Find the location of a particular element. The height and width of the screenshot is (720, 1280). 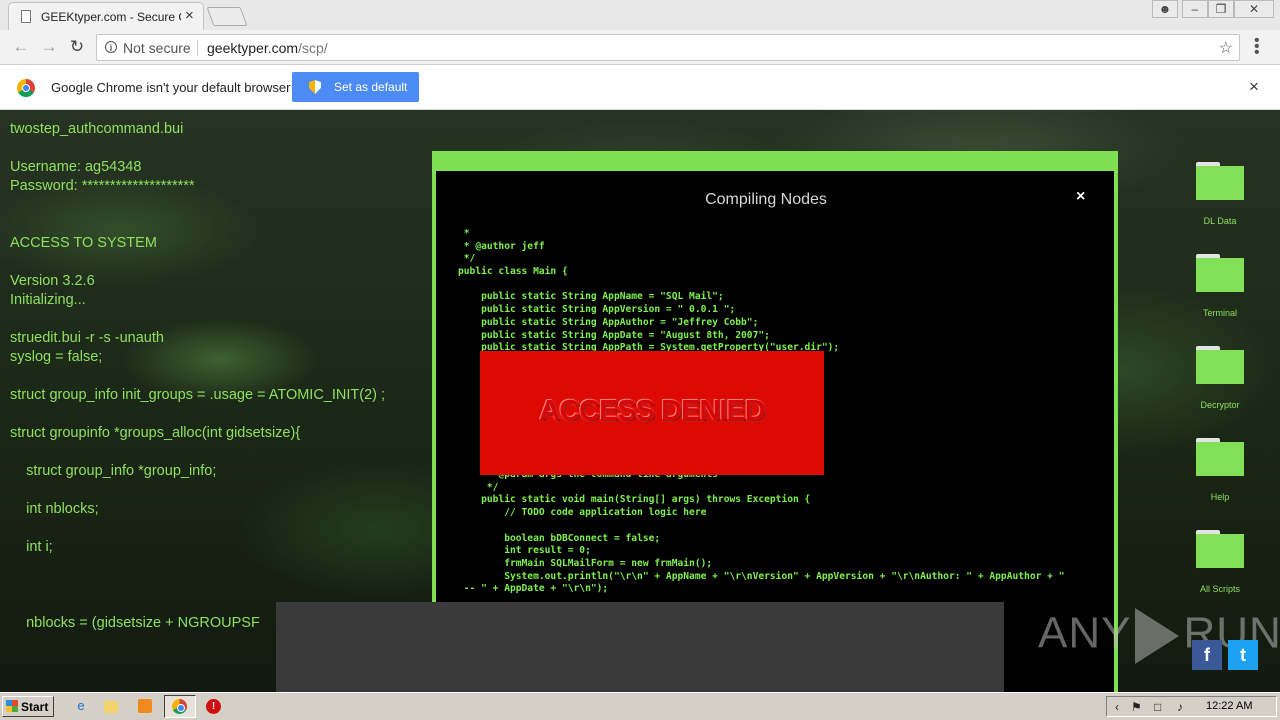

terminal-line: Password: ******************** is located at coordinates (102, 186).